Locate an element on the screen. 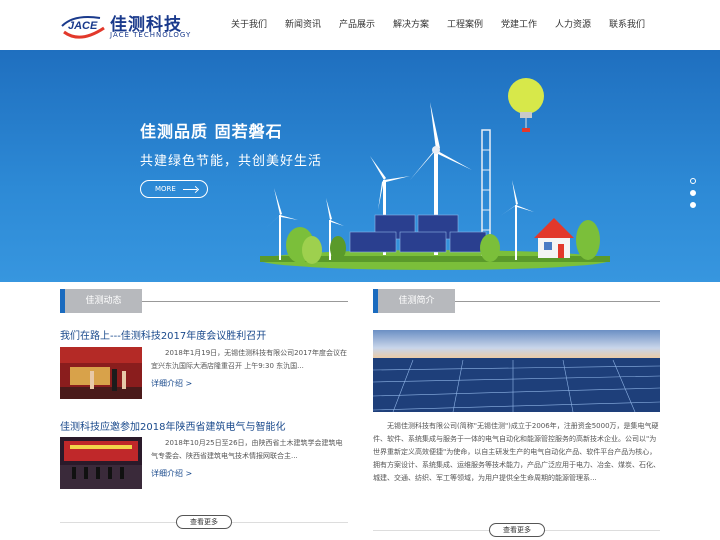  intro-section-title: 佳测简介 is located at coordinates (414, 301).